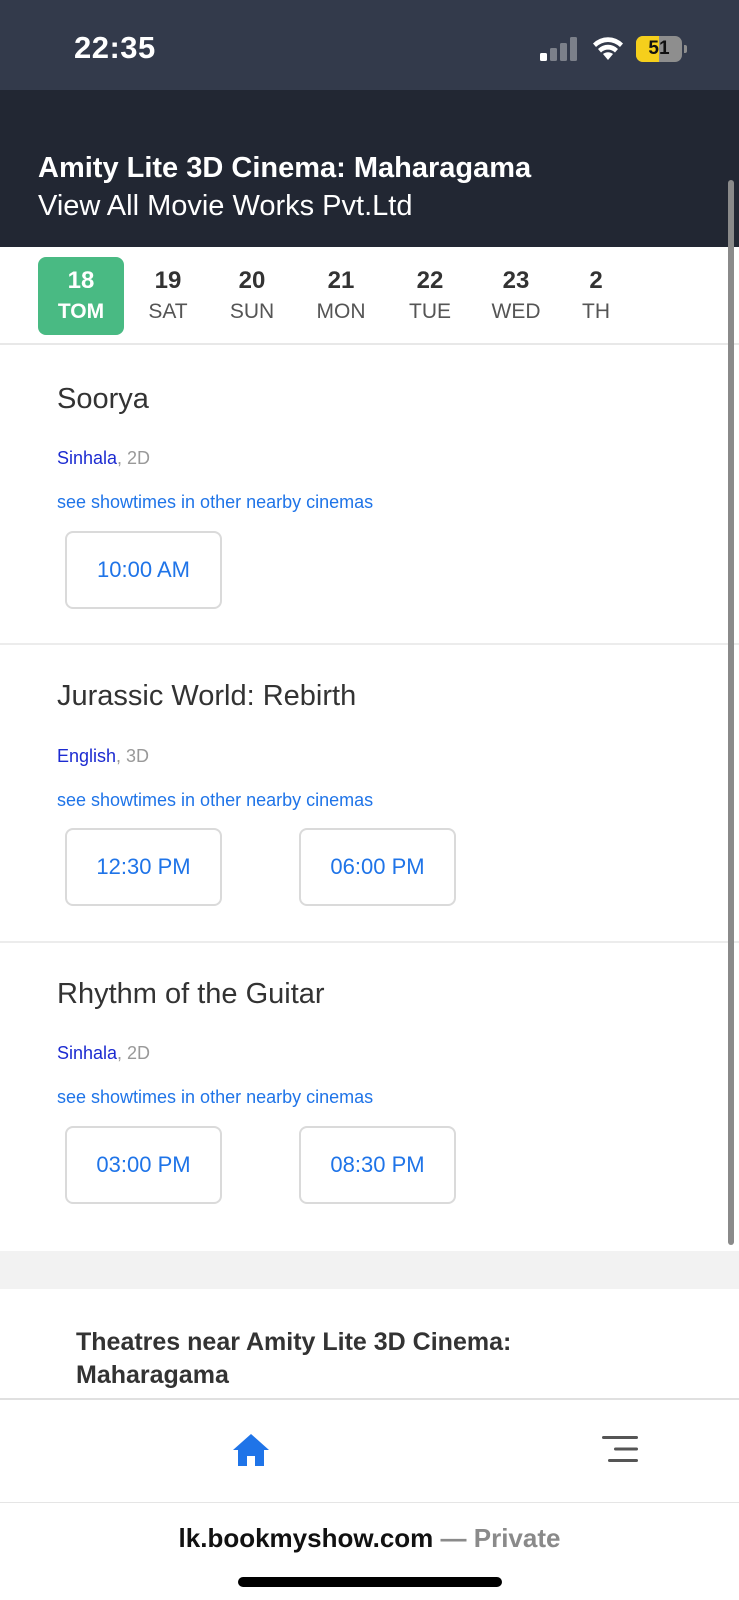  Describe the element at coordinates (81, 296) in the screenshot. I see `date-tab-18: 18 TOM` at that location.